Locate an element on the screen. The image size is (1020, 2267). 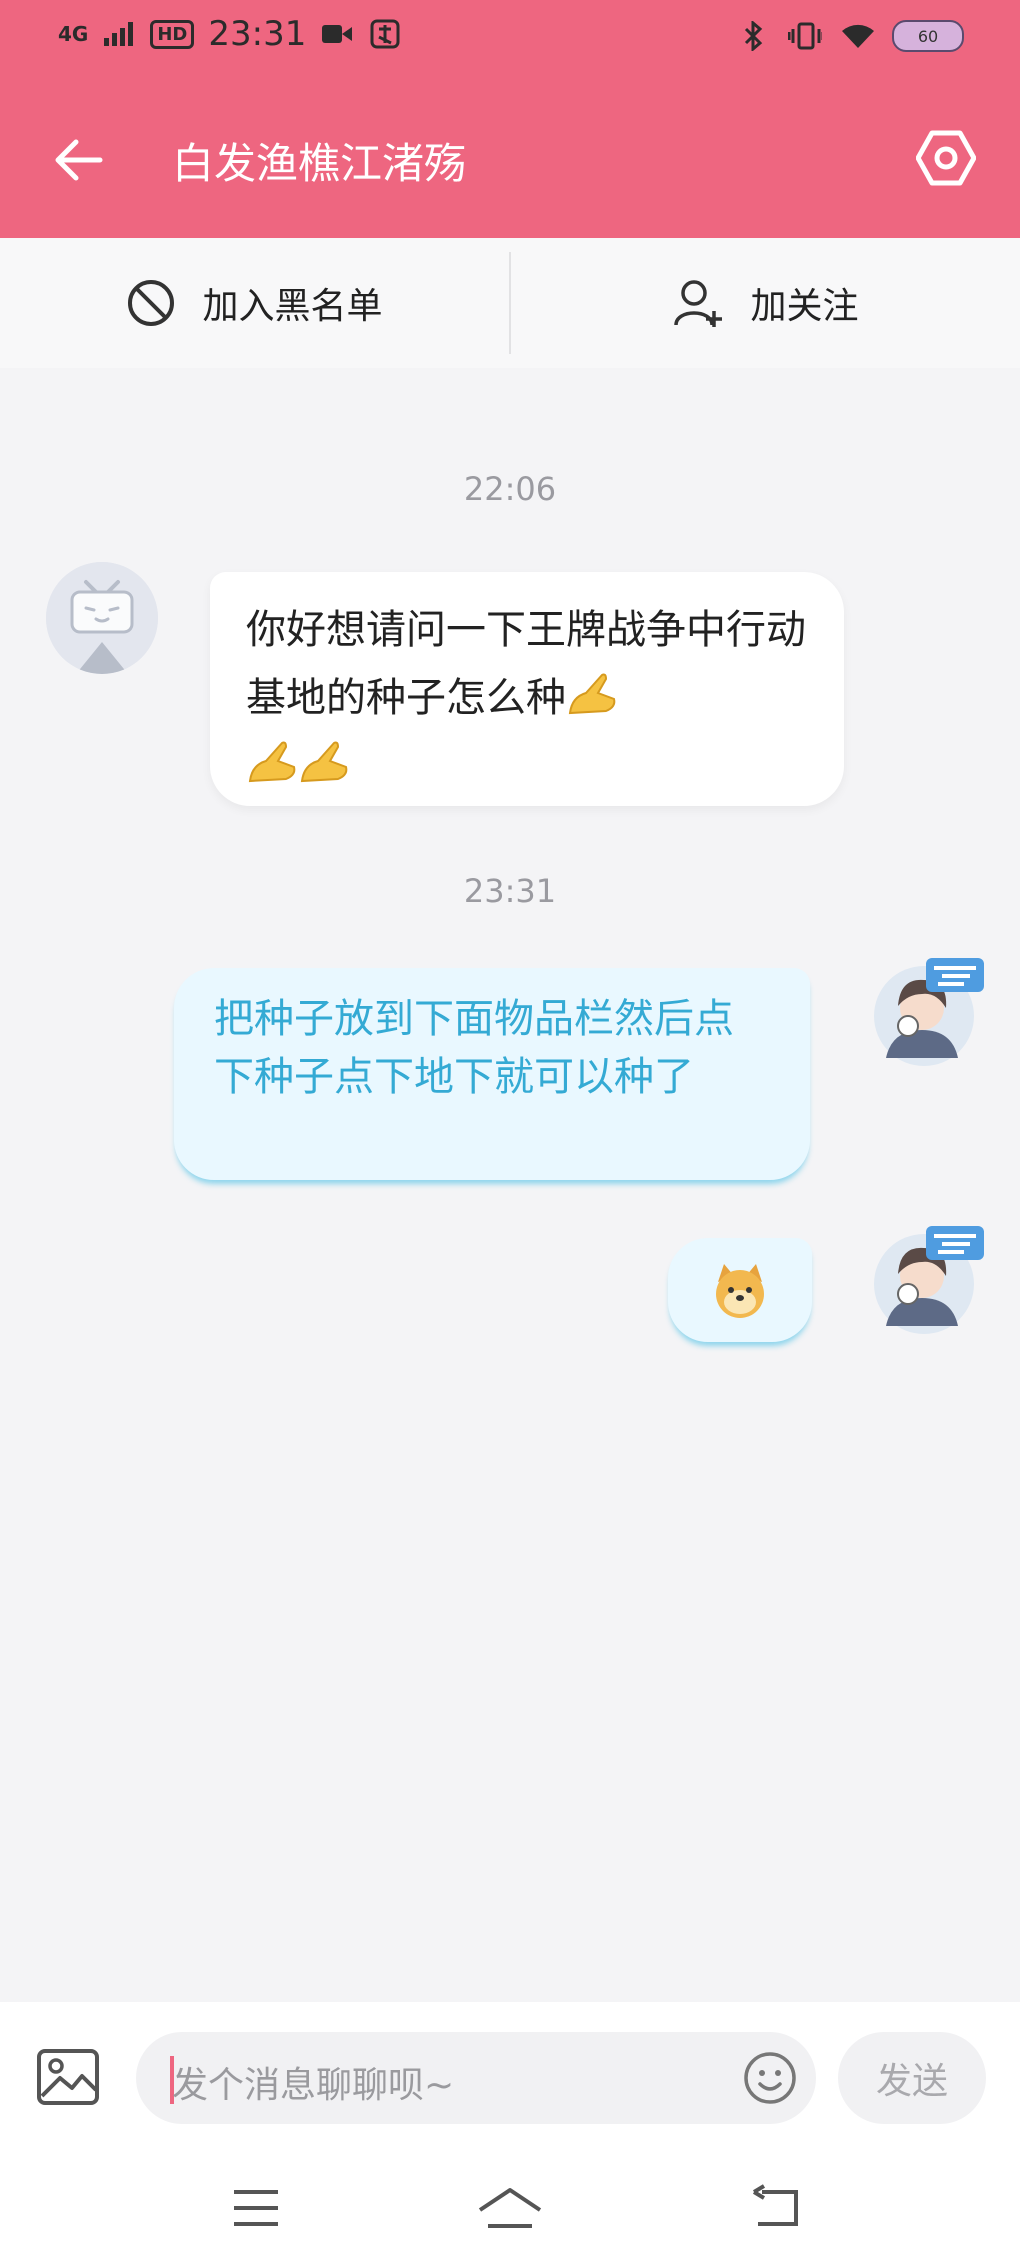
message-input-placeholder: 发个消息聊聊呗~ is located at coordinates (313, 2085).